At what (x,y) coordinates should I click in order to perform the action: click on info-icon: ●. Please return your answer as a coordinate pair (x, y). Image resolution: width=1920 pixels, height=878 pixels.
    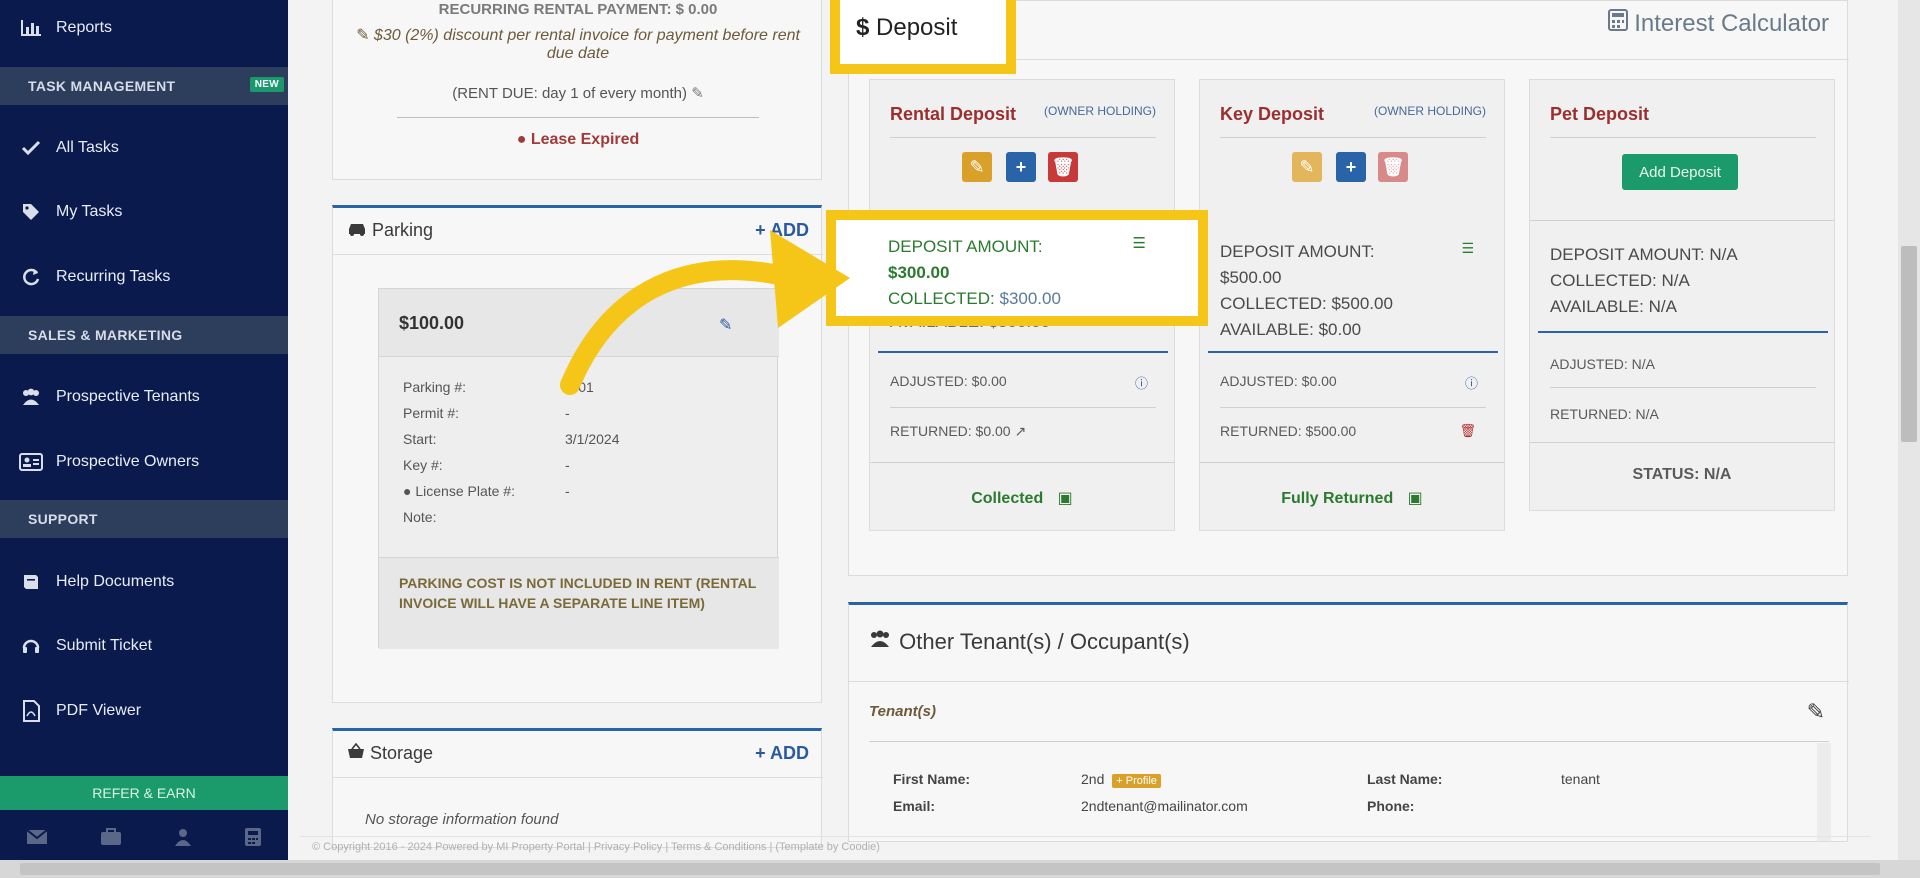
    Looking at the image, I should click on (521, 139).